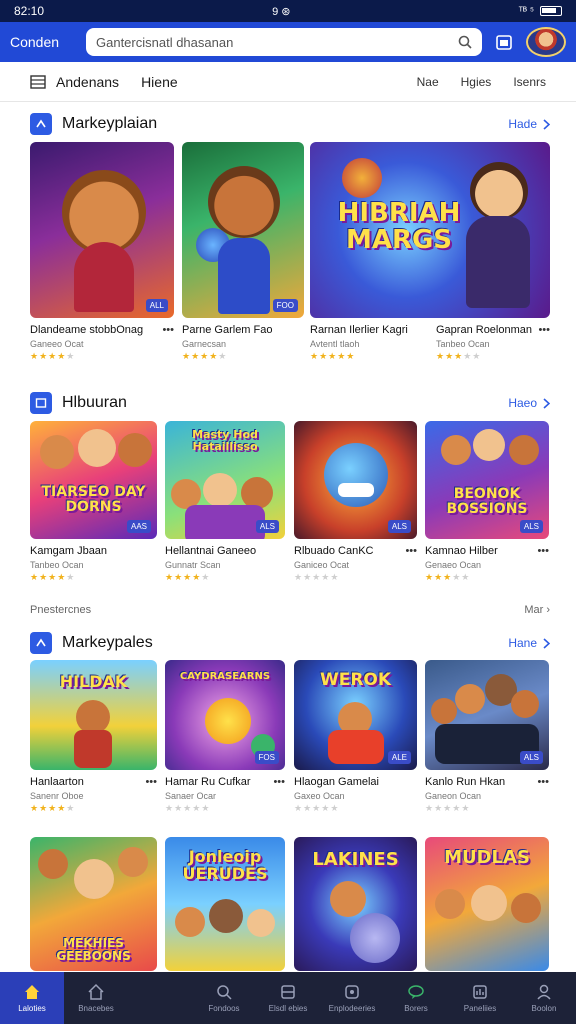  I want to click on game-title: Kamgam Jbaan, so click(69, 551).